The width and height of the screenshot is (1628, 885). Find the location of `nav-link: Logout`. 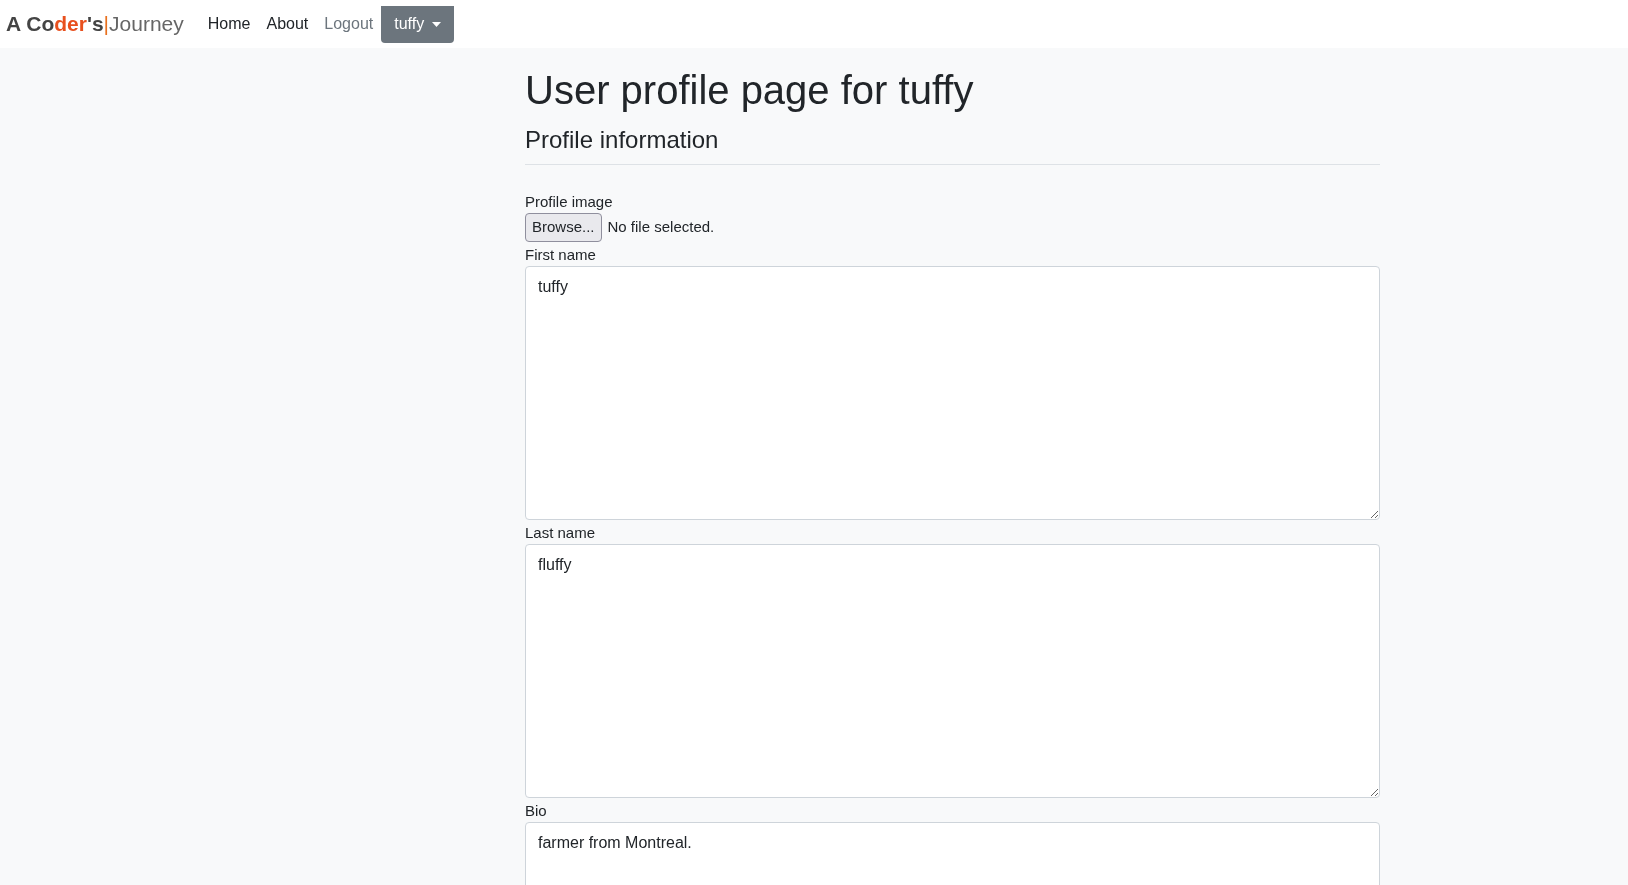

nav-link: Logout is located at coordinates (349, 24).